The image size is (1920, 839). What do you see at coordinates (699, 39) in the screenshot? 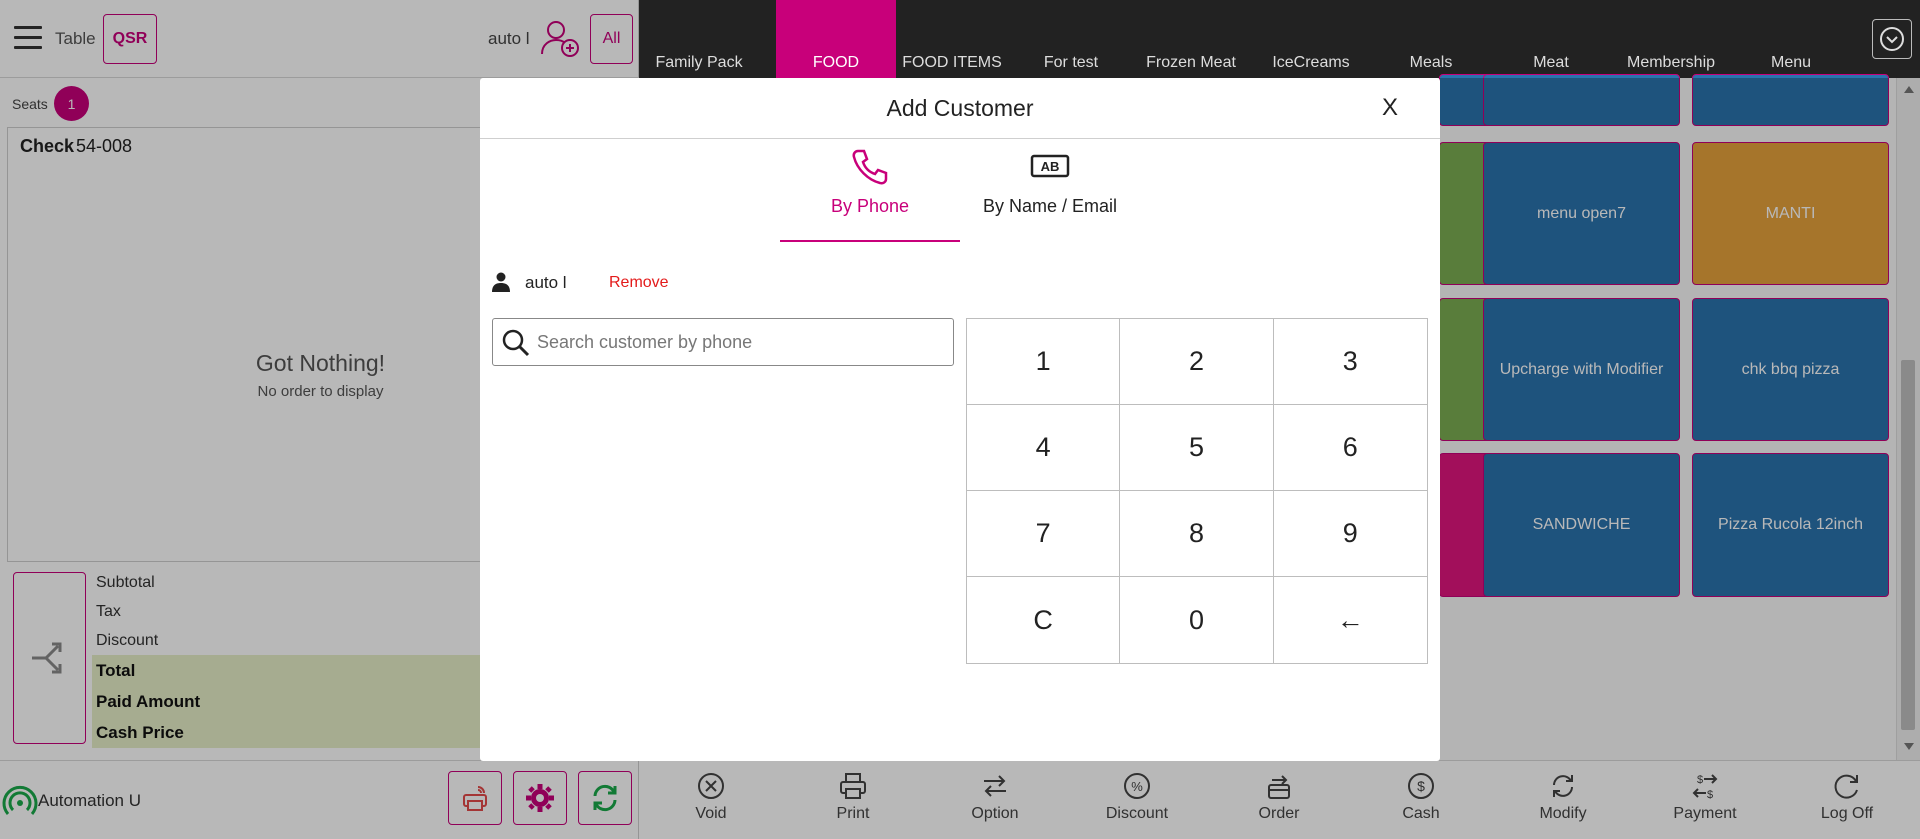
I see `category-tab-family-pack: Family Pack` at bounding box center [699, 39].